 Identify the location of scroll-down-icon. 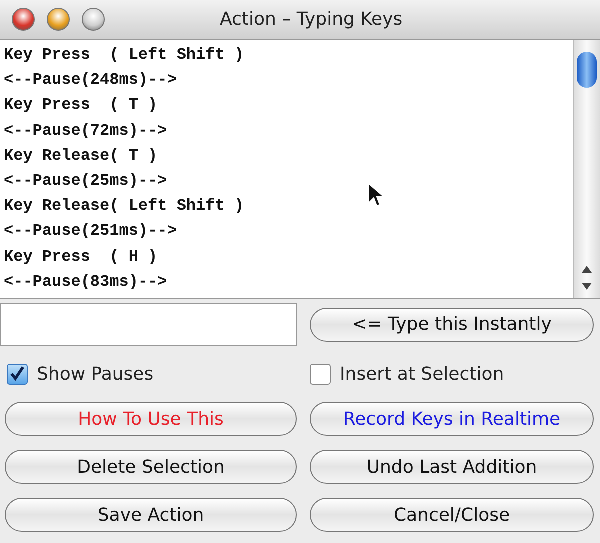
(587, 287).